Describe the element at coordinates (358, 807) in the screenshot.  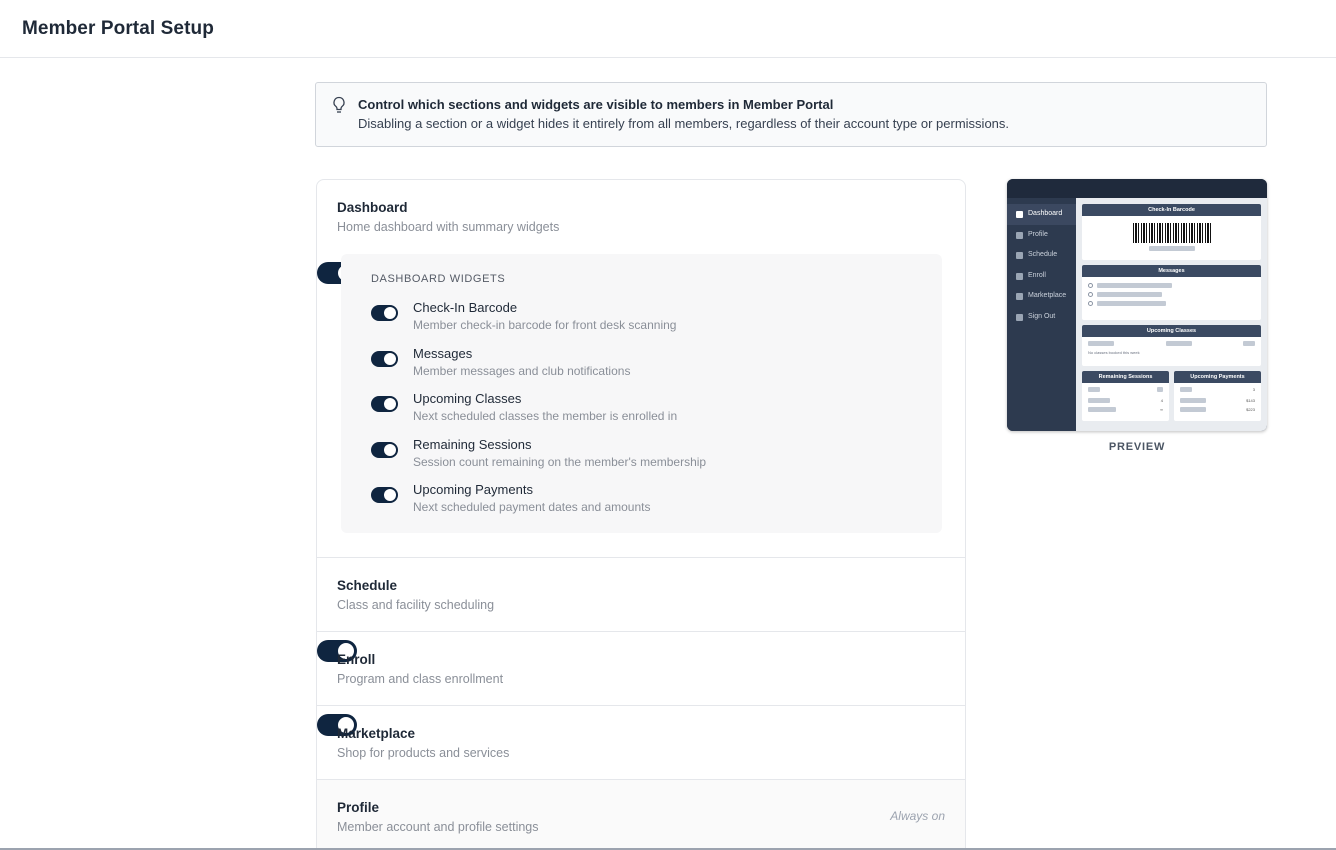
I see `section-name: Profile` at that location.